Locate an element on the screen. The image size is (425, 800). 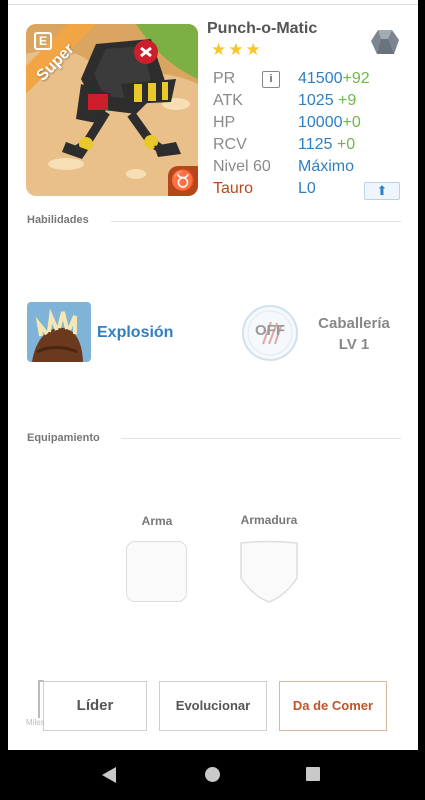
arrow-up-icon: ⬆ is located at coordinates (382, 190).